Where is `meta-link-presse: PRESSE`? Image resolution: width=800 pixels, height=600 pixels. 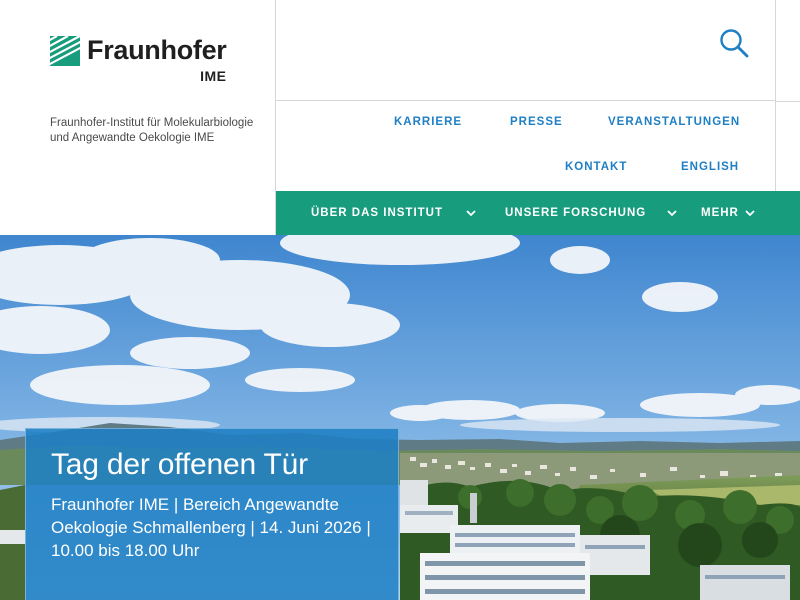
meta-link-presse: PRESSE is located at coordinates (536, 122).